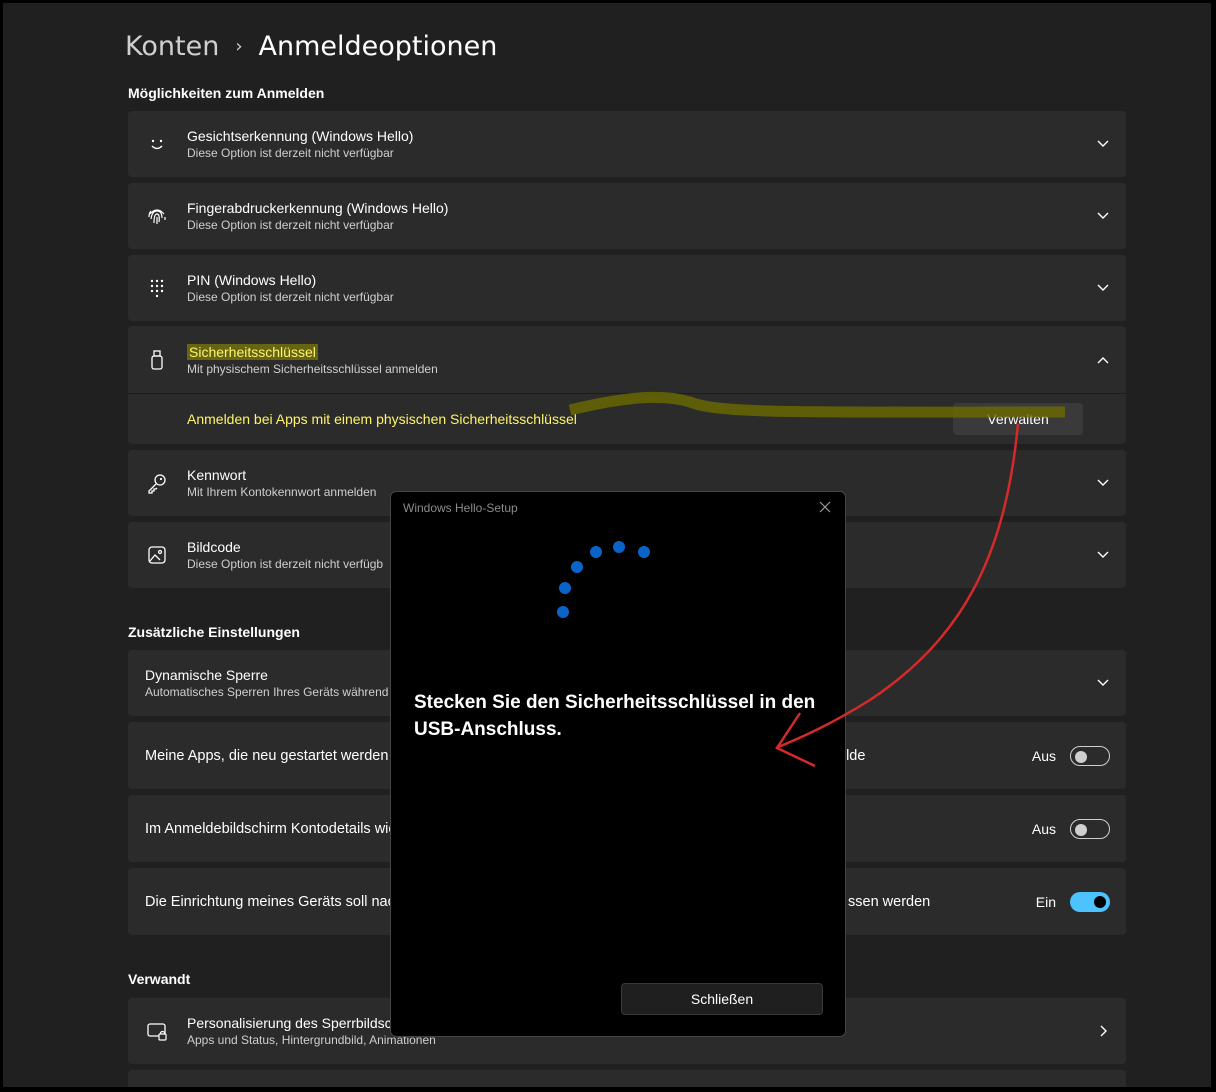  I want to click on section-signin-title: Möglichkeiten zum Anmelden, so click(226, 93).